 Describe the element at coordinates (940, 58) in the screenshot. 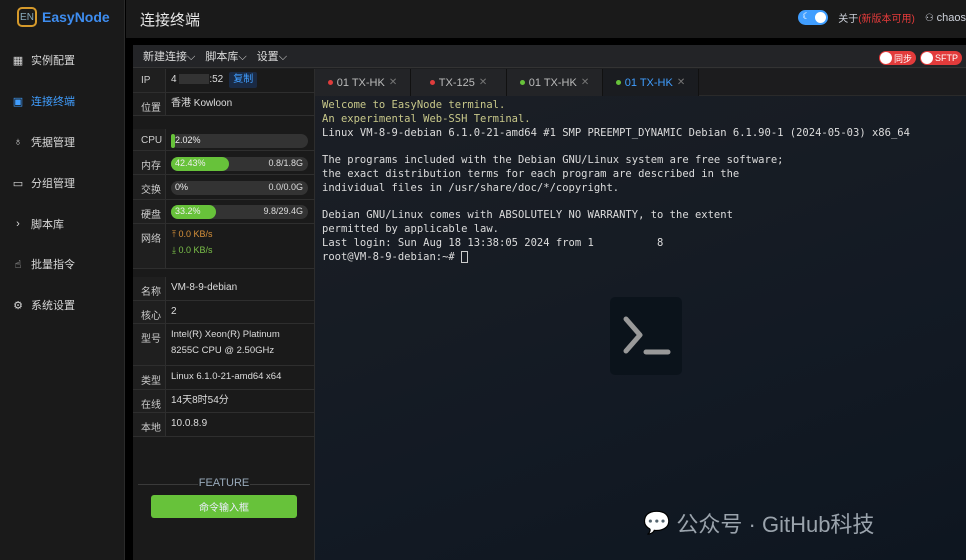

I see `sftp-toggle: SFTP` at that location.